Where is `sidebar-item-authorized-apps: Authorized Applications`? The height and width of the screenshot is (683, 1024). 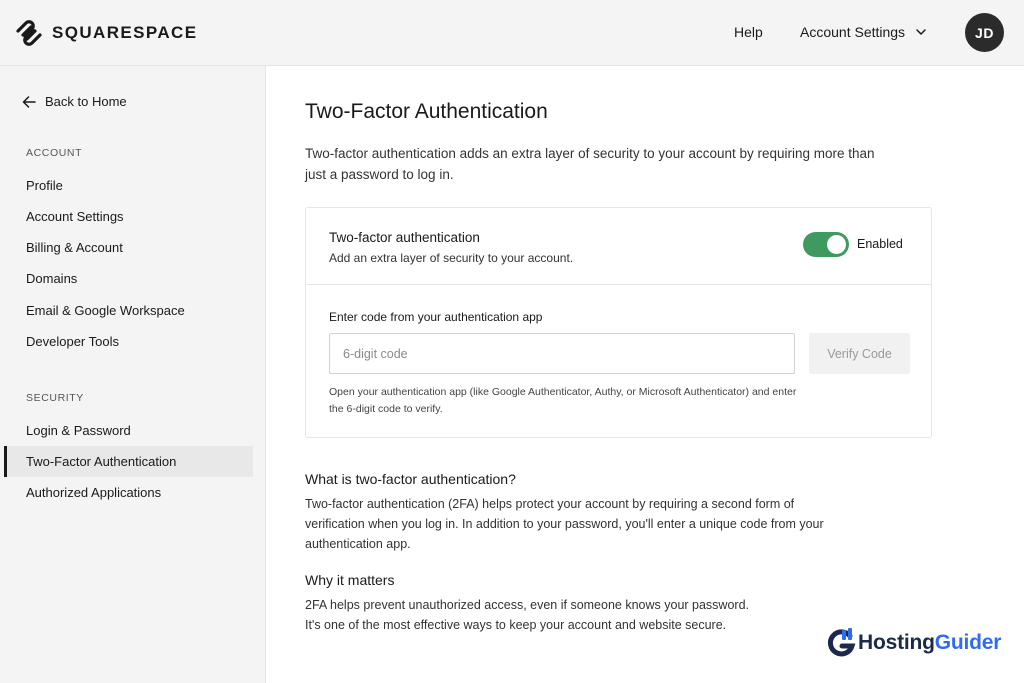 sidebar-item-authorized-apps: Authorized Applications is located at coordinates (128, 492).